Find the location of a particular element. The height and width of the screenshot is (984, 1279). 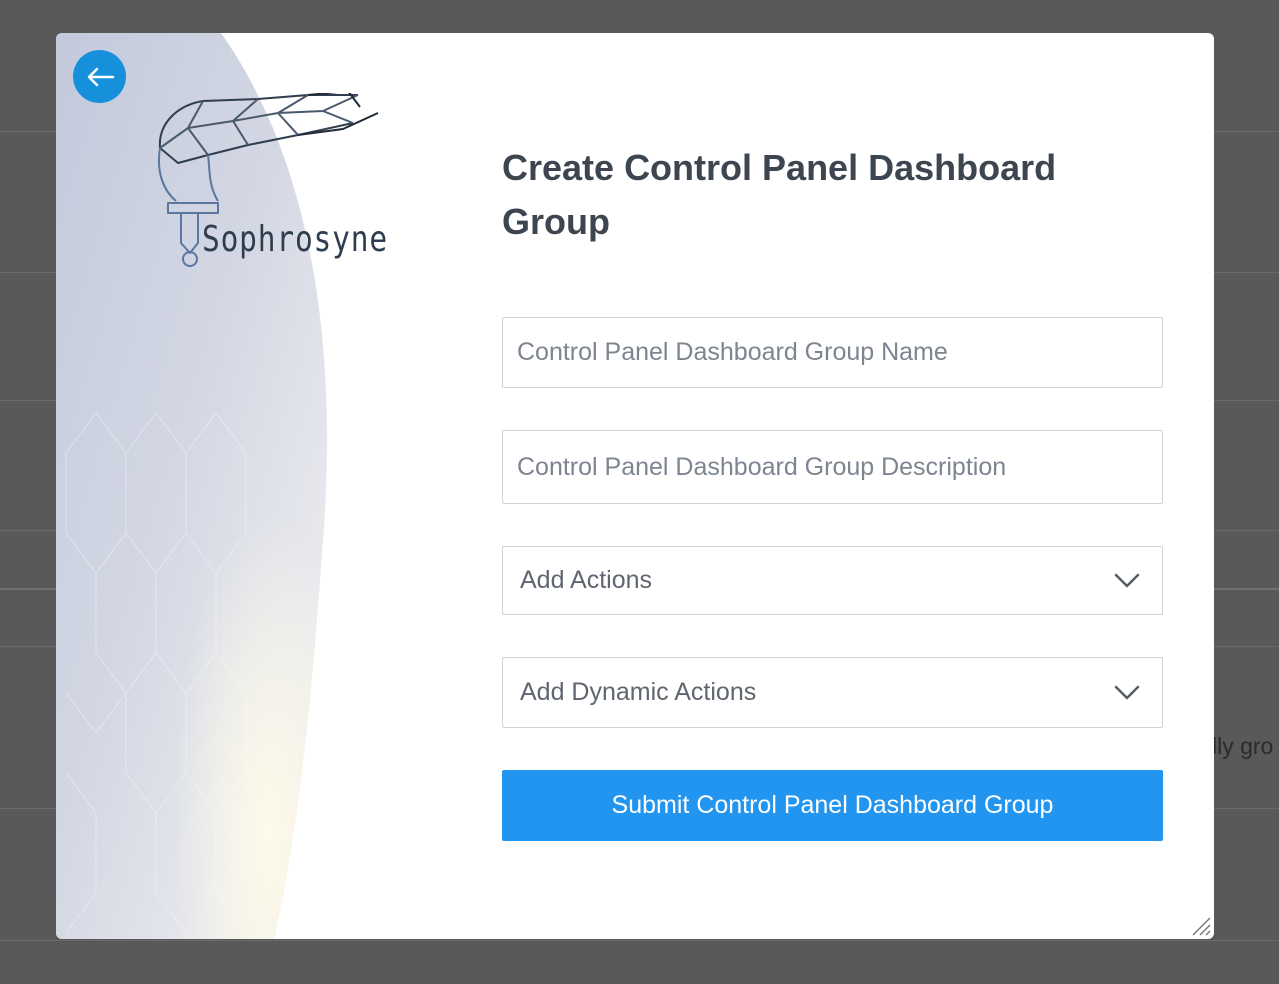

group-name-input is located at coordinates (832, 352).